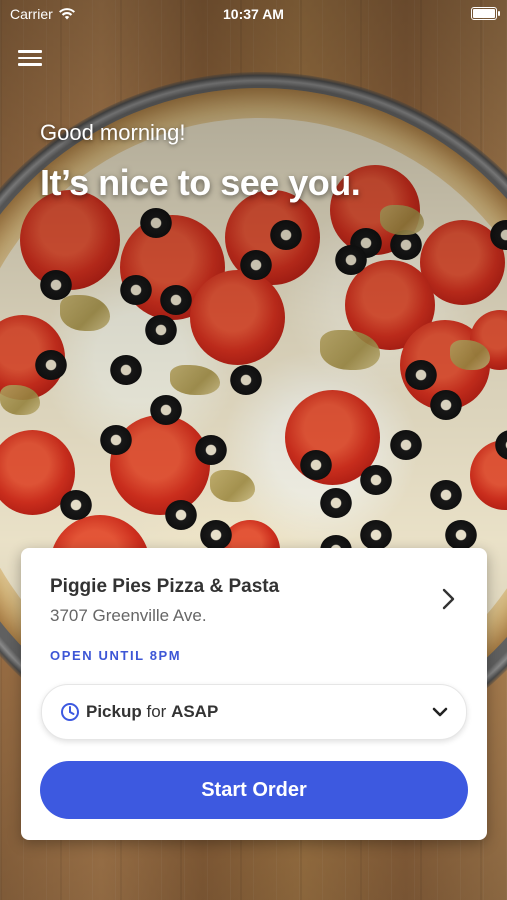 This screenshot has width=507, height=900. Describe the element at coordinates (30, 57) in the screenshot. I see `hamburger-menu-icon` at that location.